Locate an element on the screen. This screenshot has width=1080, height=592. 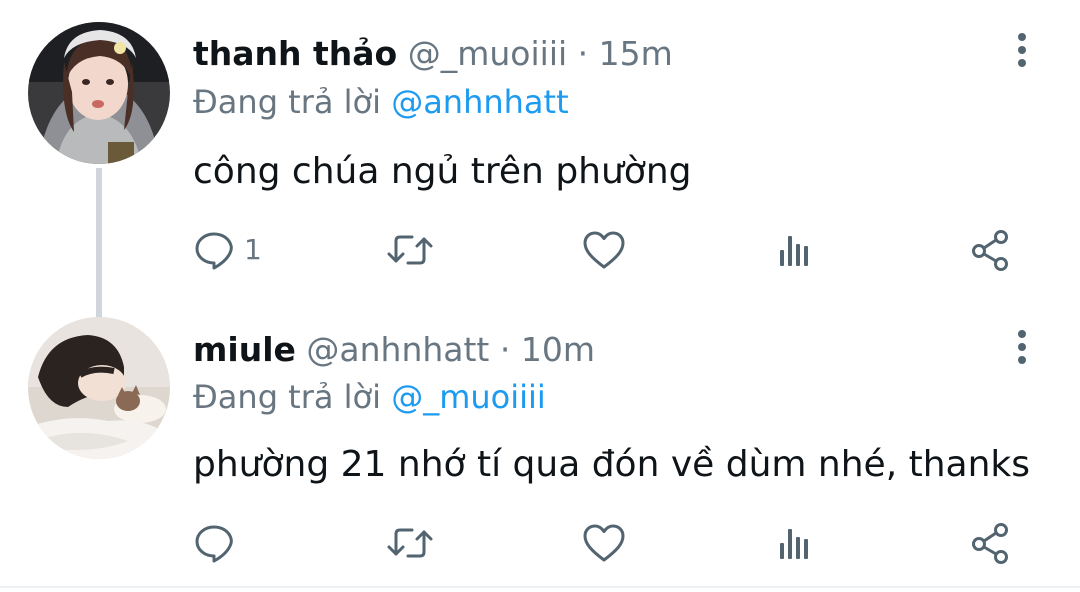
reply-count: 1 is located at coordinates (253, 249).